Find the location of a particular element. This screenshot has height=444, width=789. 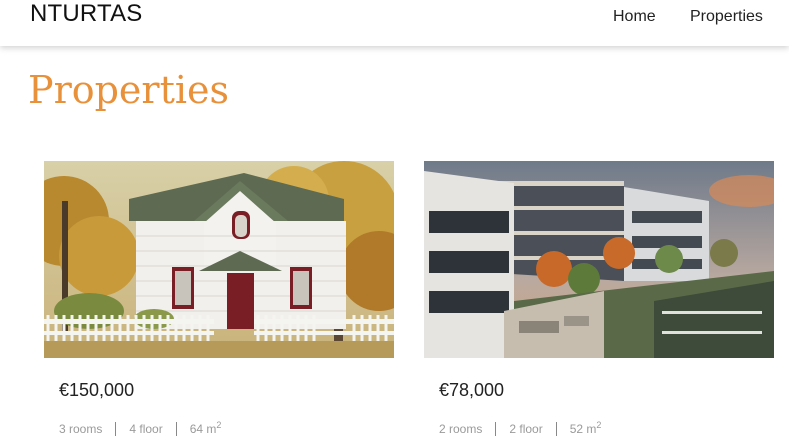

area-size: 52 m2 is located at coordinates (585, 428).